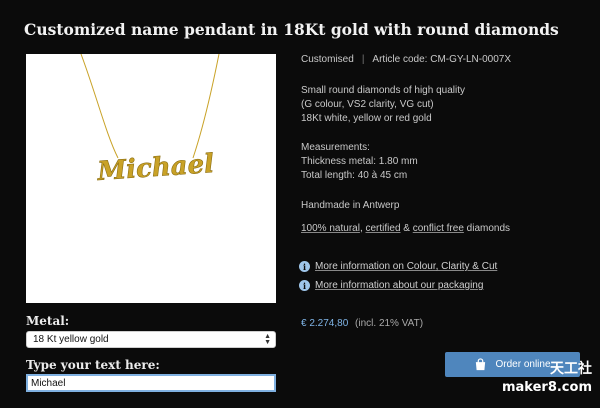 This screenshot has height=408, width=600. Describe the element at coordinates (48, 321) in the screenshot. I see `metal-label: Metal:` at that location.